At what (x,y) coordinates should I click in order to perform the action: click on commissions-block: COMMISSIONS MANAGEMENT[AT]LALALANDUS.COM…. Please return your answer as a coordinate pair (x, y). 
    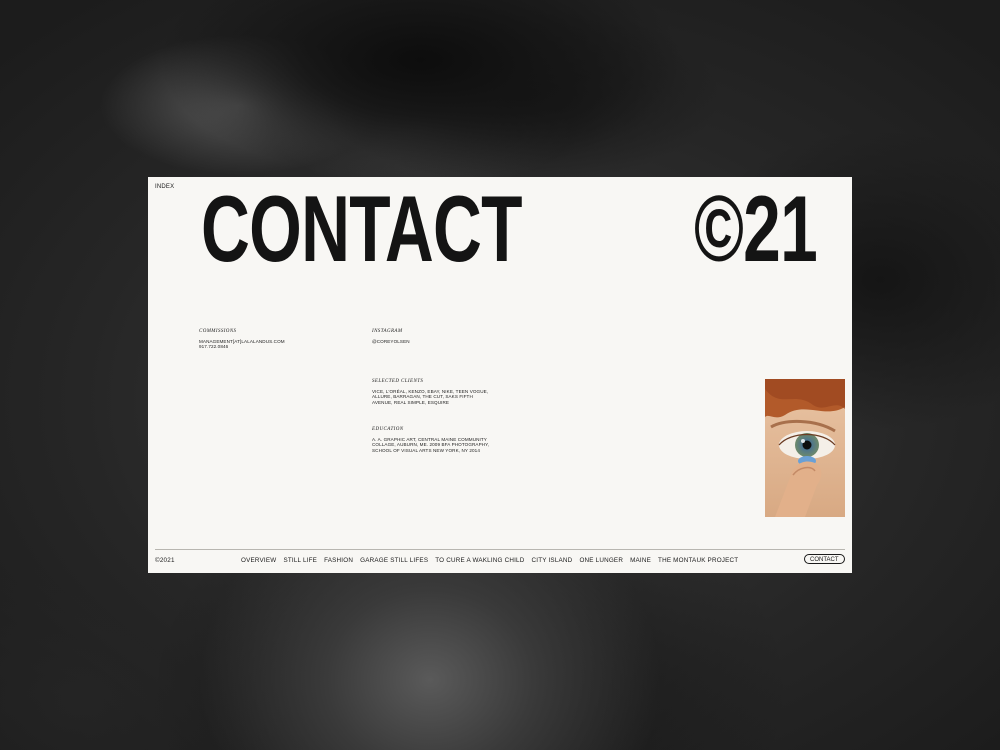
    Looking at the image, I should click on (260, 339).